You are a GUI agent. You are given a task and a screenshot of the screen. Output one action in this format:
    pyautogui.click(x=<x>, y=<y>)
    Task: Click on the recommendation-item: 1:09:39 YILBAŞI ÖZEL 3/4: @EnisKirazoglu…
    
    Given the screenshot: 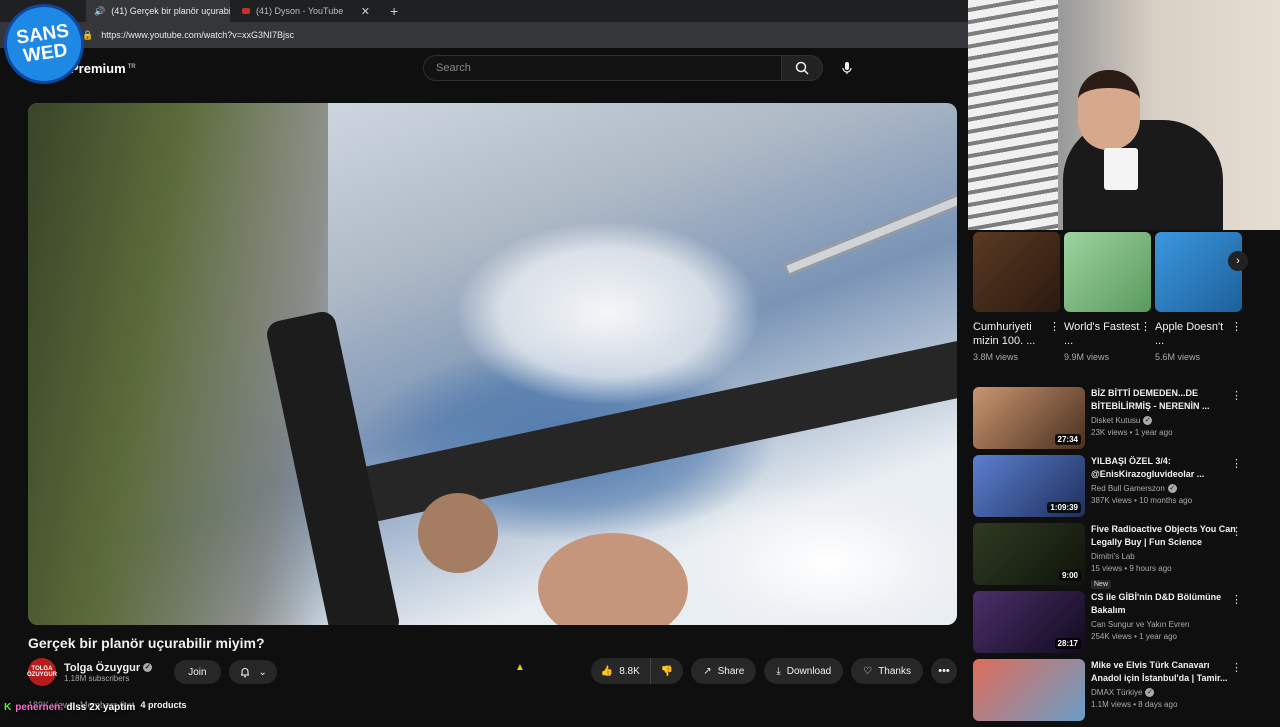 What is the action you would take?
    pyautogui.click(x=1123, y=486)
    